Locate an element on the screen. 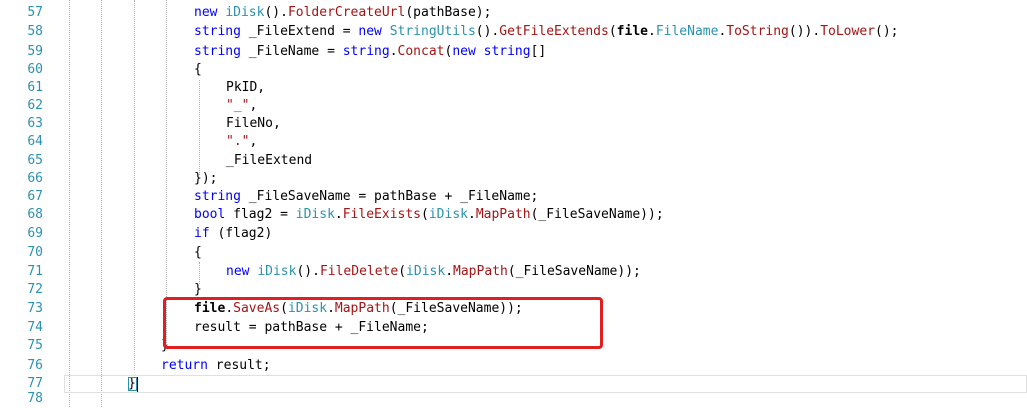 This screenshot has height=408, width=1027. line-number: 62 is located at coordinates (35, 105).